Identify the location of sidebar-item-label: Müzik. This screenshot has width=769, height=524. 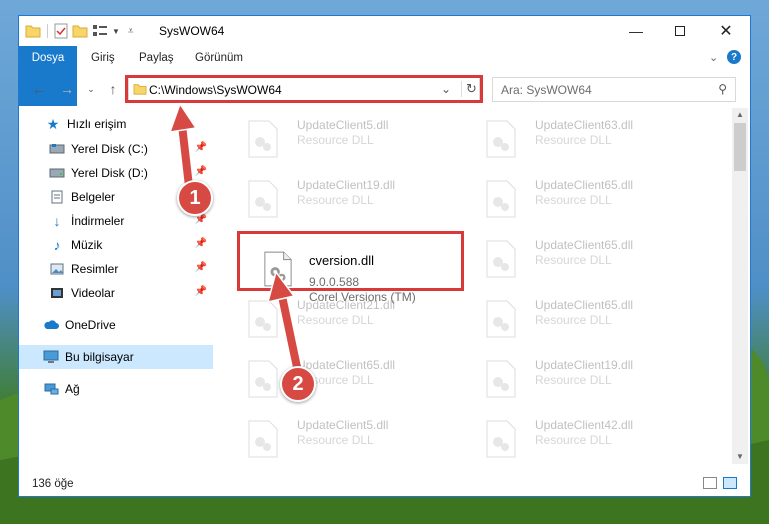
(87, 245).